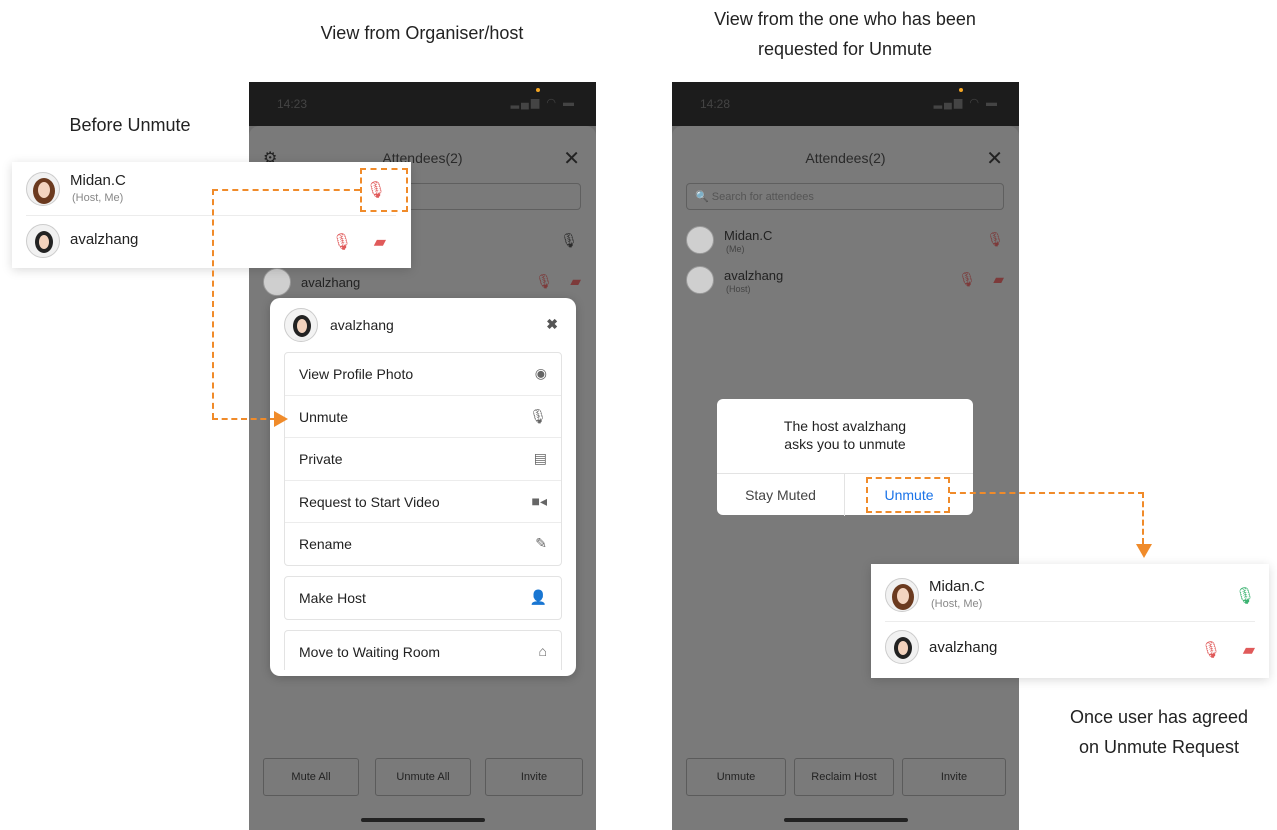 This screenshot has width=1277, height=830. Describe the element at coordinates (423, 544) in the screenshot. I see `menu-item-rename: Rename ✎` at that location.